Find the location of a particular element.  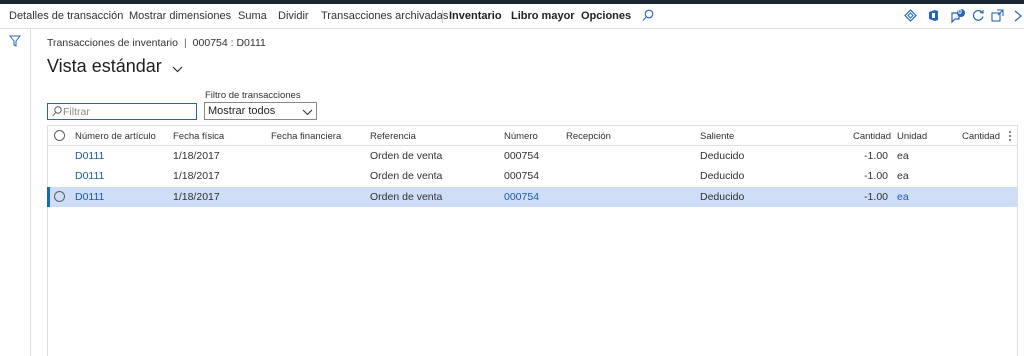

select-all-radio is located at coordinates (59, 135).